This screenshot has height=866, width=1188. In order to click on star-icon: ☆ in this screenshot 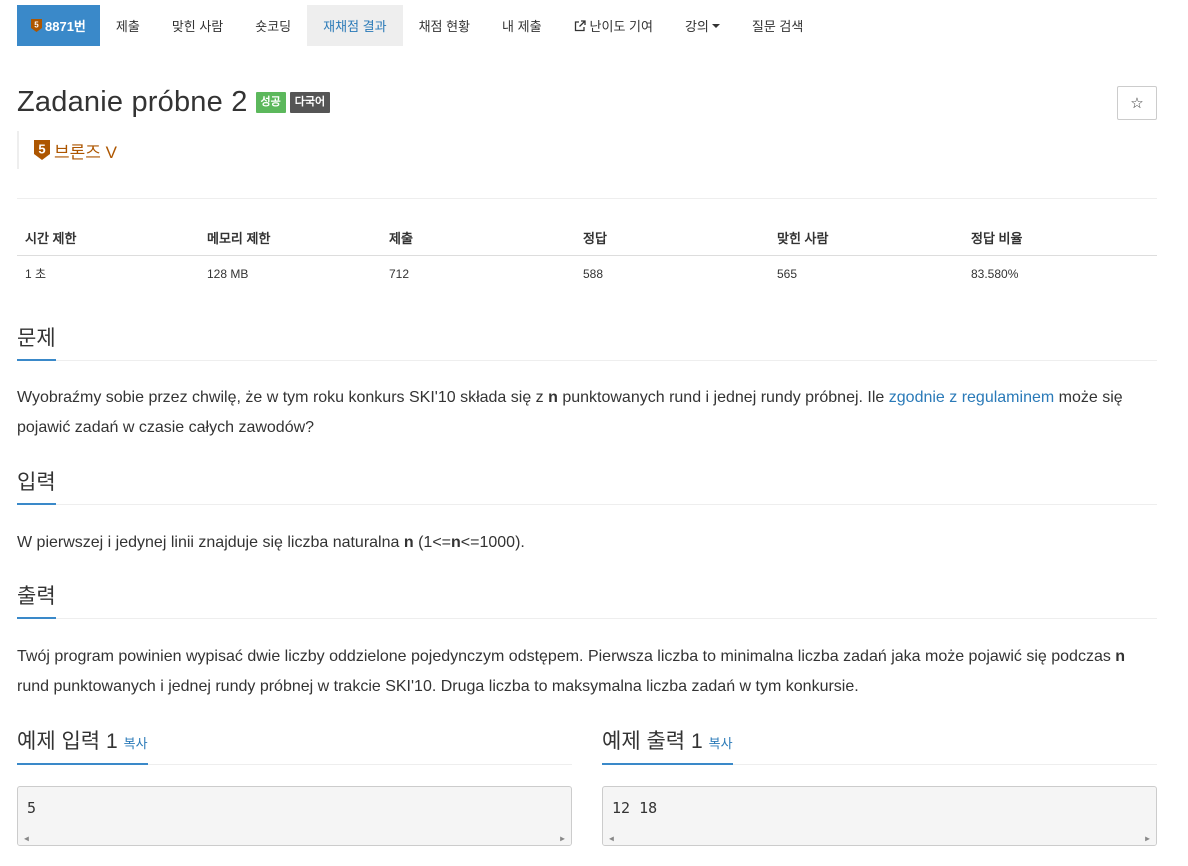, I will do `click(1137, 103)`.